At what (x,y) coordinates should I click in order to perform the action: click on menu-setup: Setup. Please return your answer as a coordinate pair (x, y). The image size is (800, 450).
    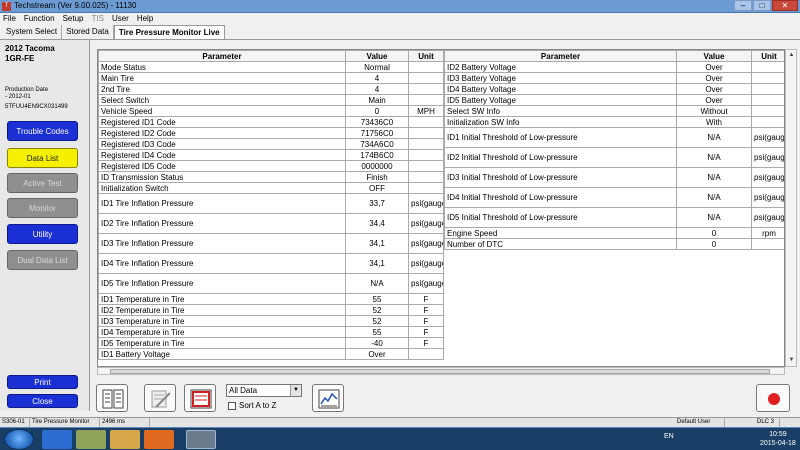
    Looking at the image, I should click on (73, 19).